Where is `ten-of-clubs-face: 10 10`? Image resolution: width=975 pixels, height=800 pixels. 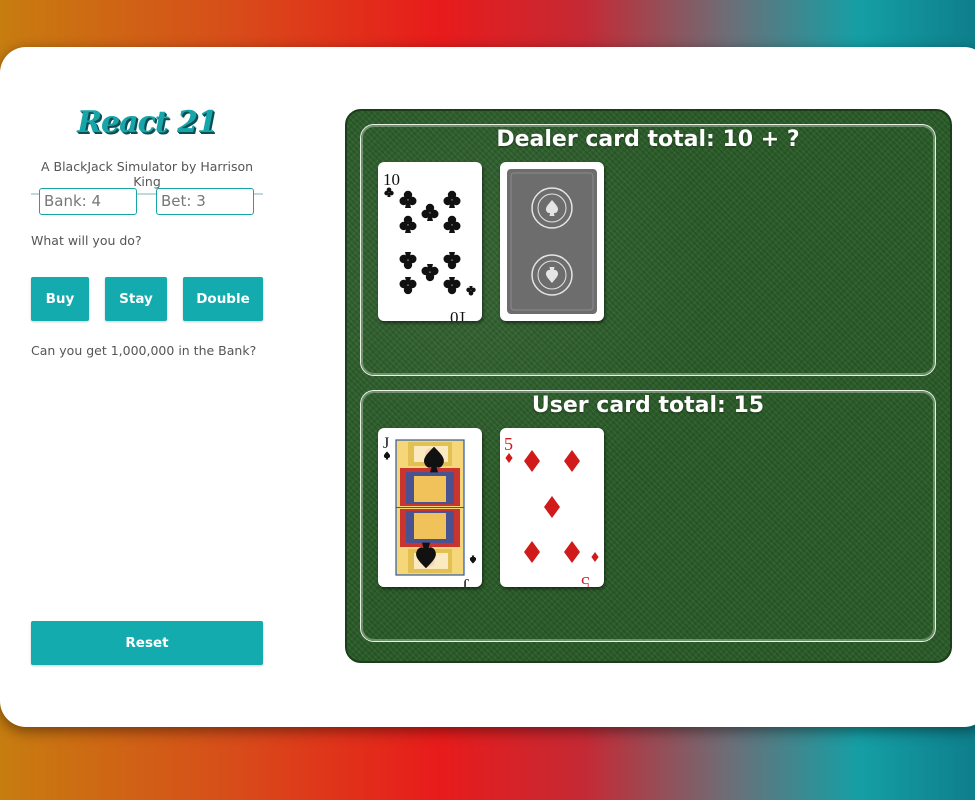
ten-of-clubs-face: 10 10 is located at coordinates (429, 245).